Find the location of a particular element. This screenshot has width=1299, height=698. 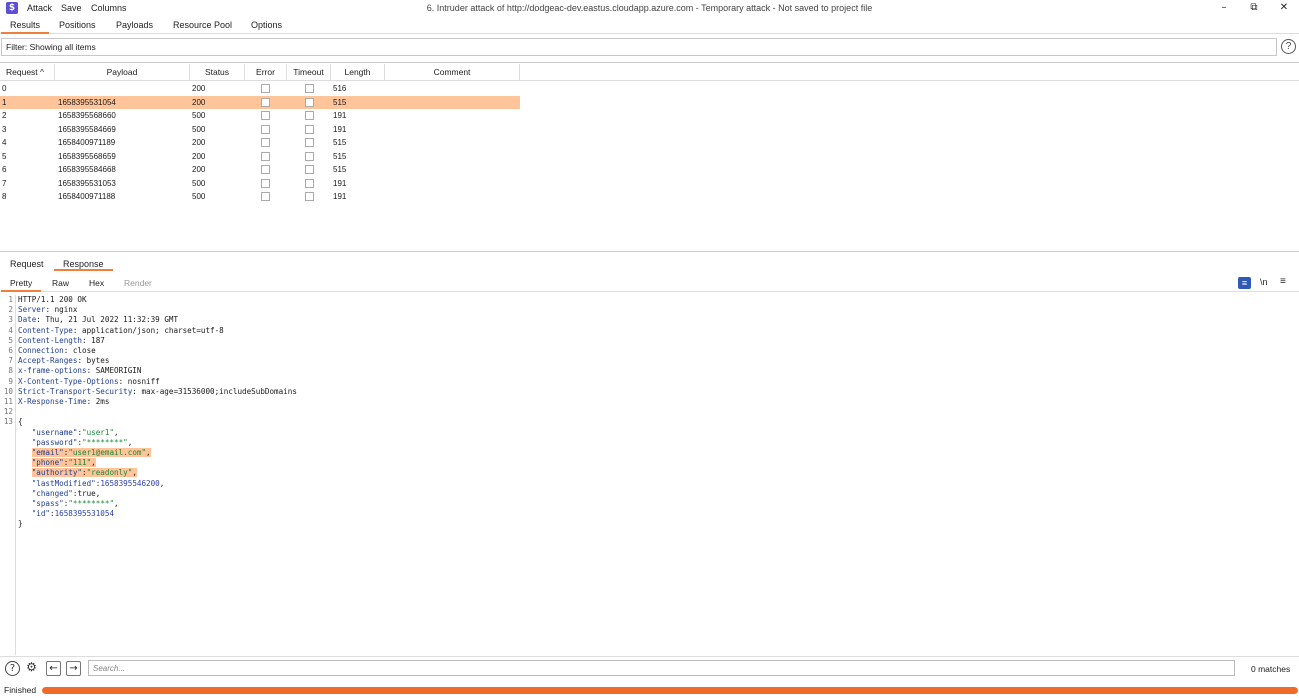

header-value: nosniff is located at coordinates (141, 381).